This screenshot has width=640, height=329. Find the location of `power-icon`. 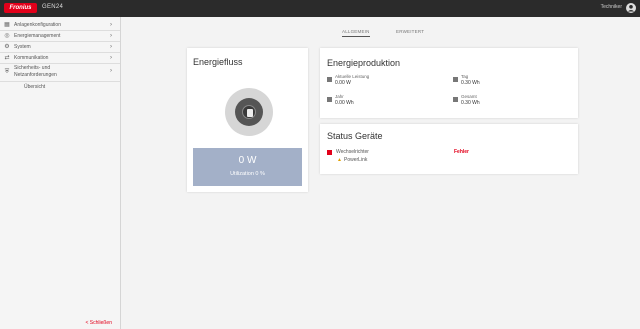

power-icon is located at coordinates (329, 79).